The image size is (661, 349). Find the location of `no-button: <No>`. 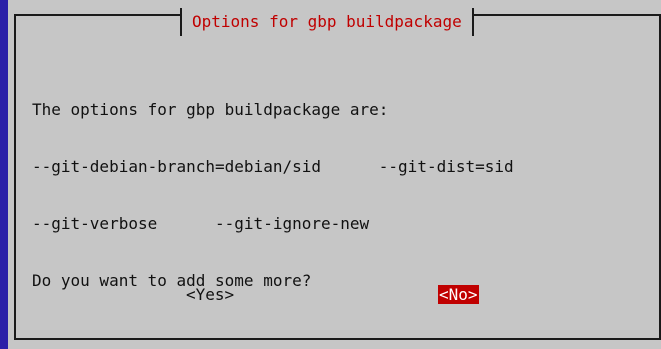

no-button: <No> is located at coordinates (458, 294).